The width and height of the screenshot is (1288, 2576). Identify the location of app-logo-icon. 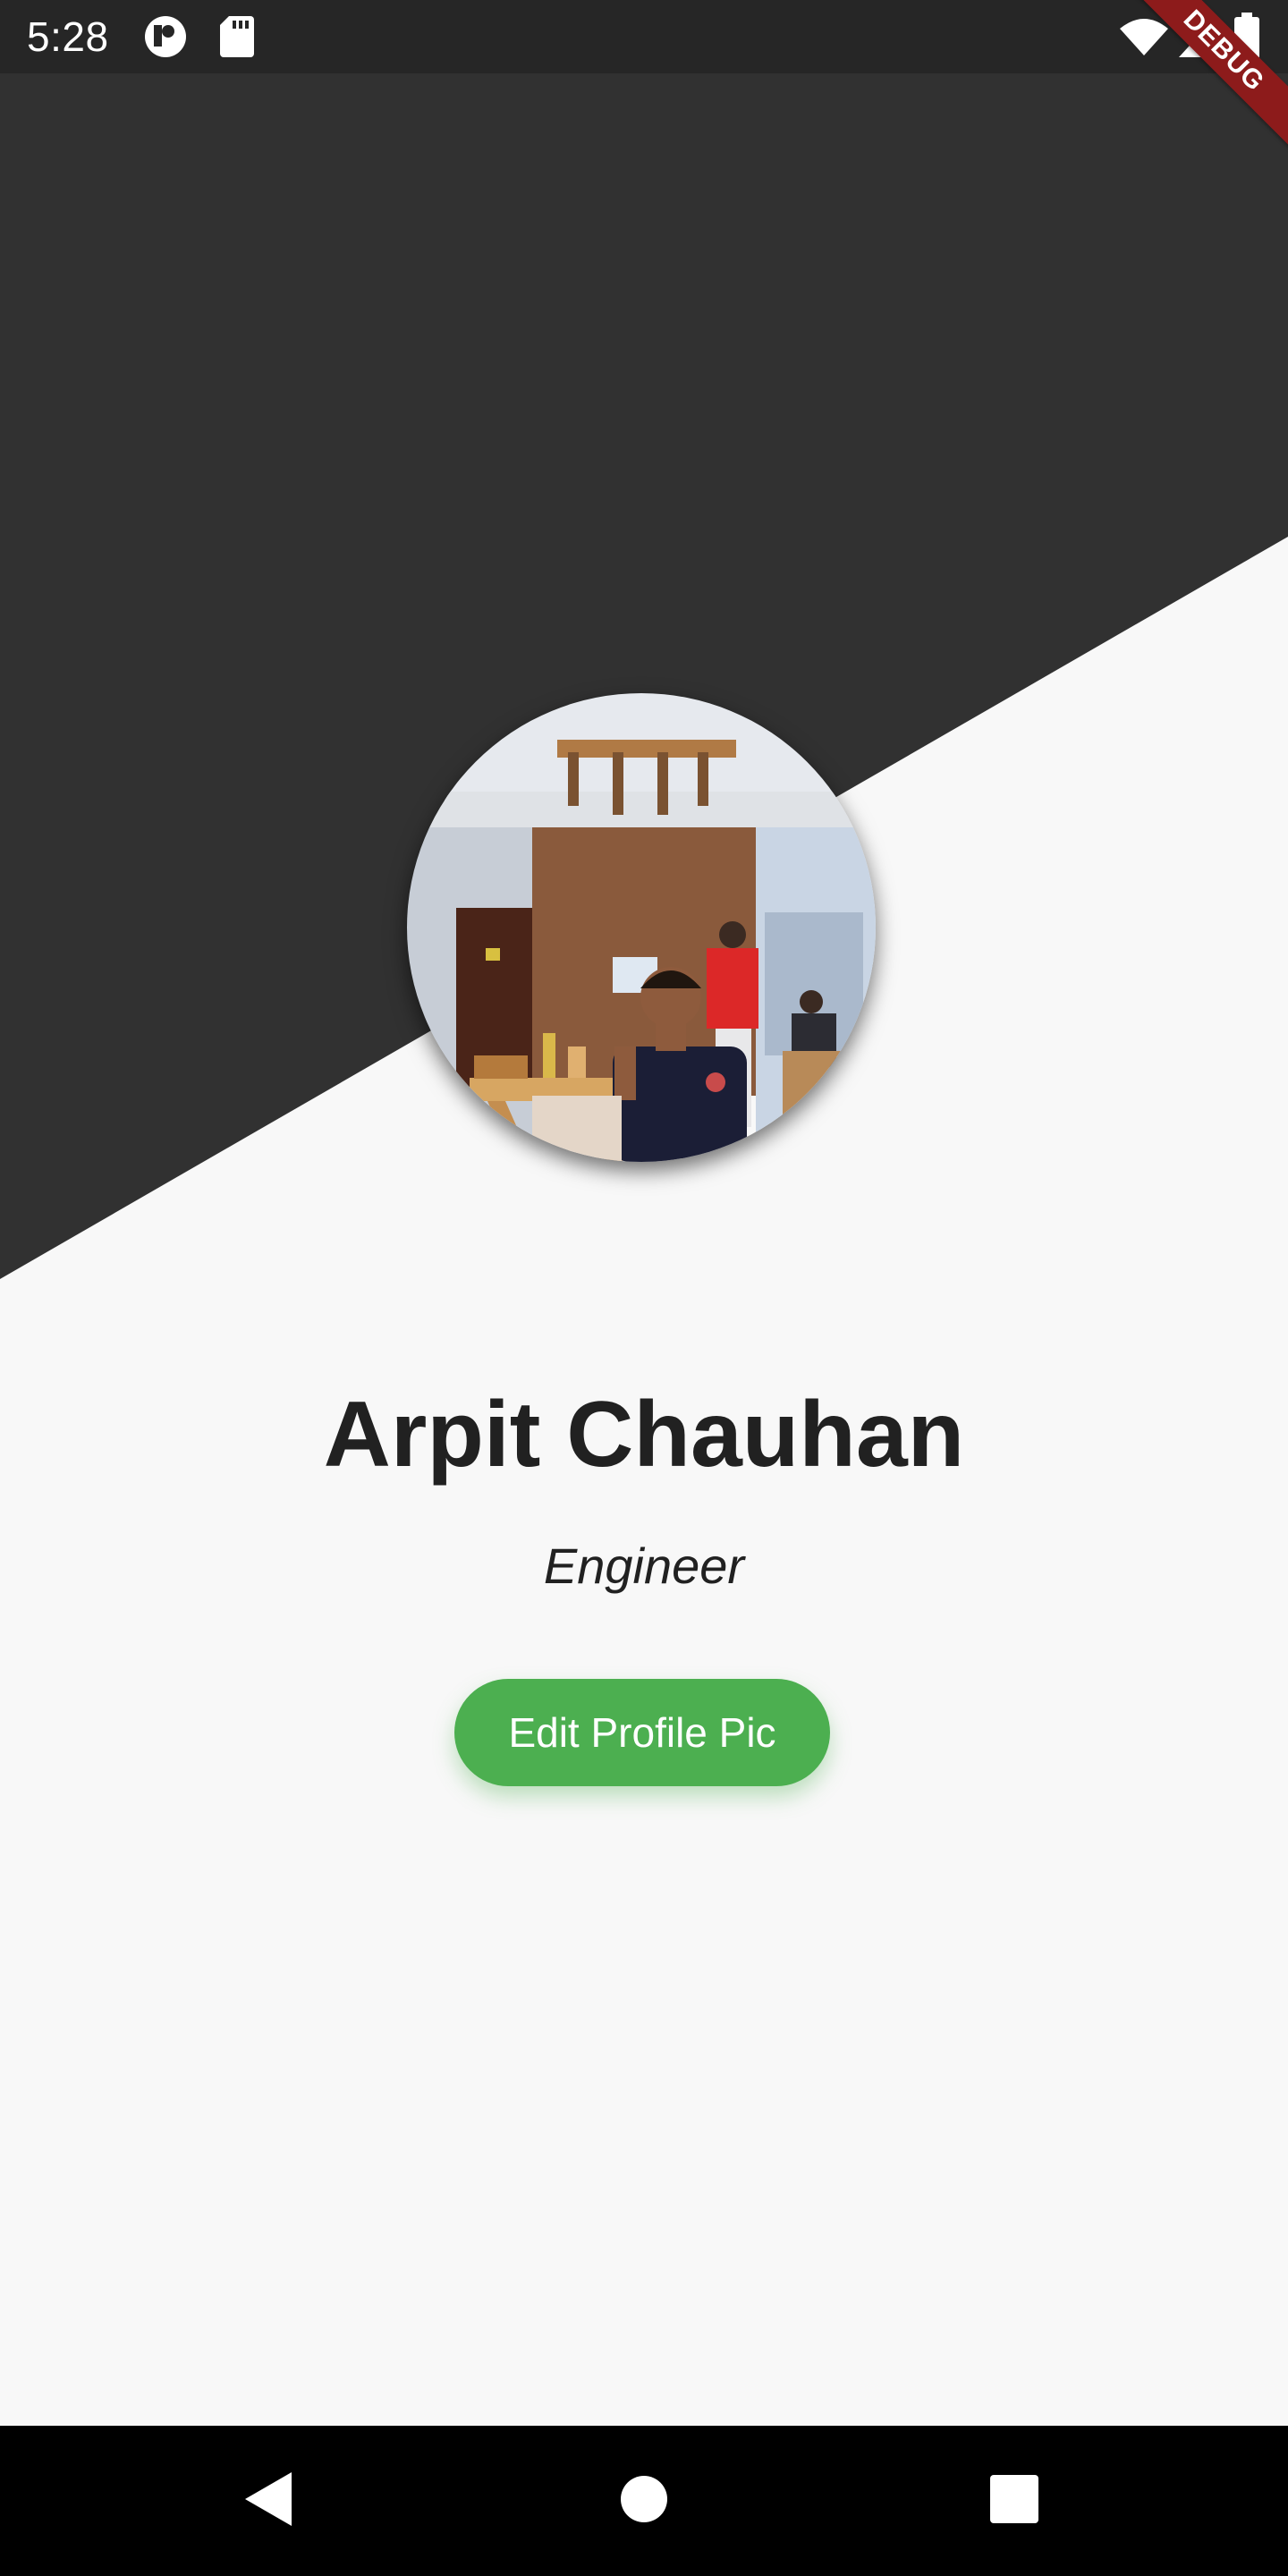
(165, 36).